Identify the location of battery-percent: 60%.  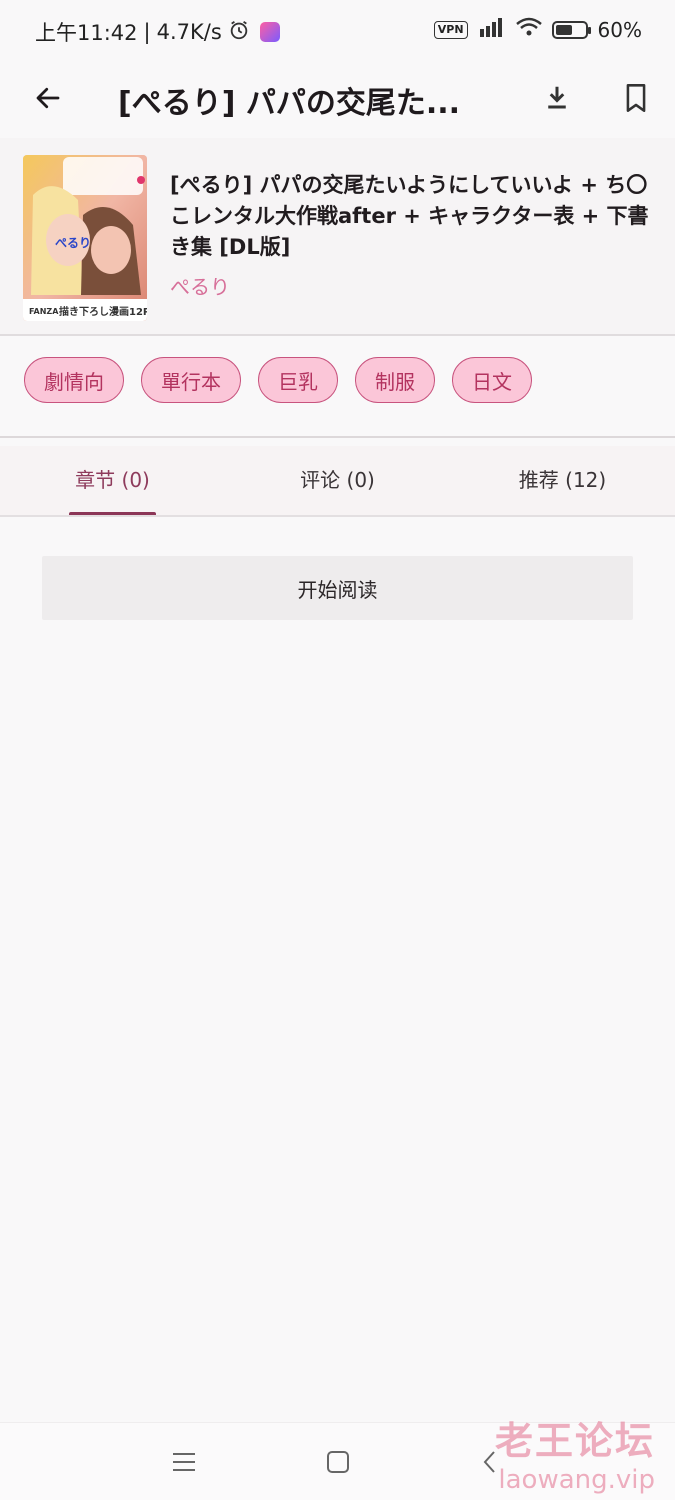
(619, 29).